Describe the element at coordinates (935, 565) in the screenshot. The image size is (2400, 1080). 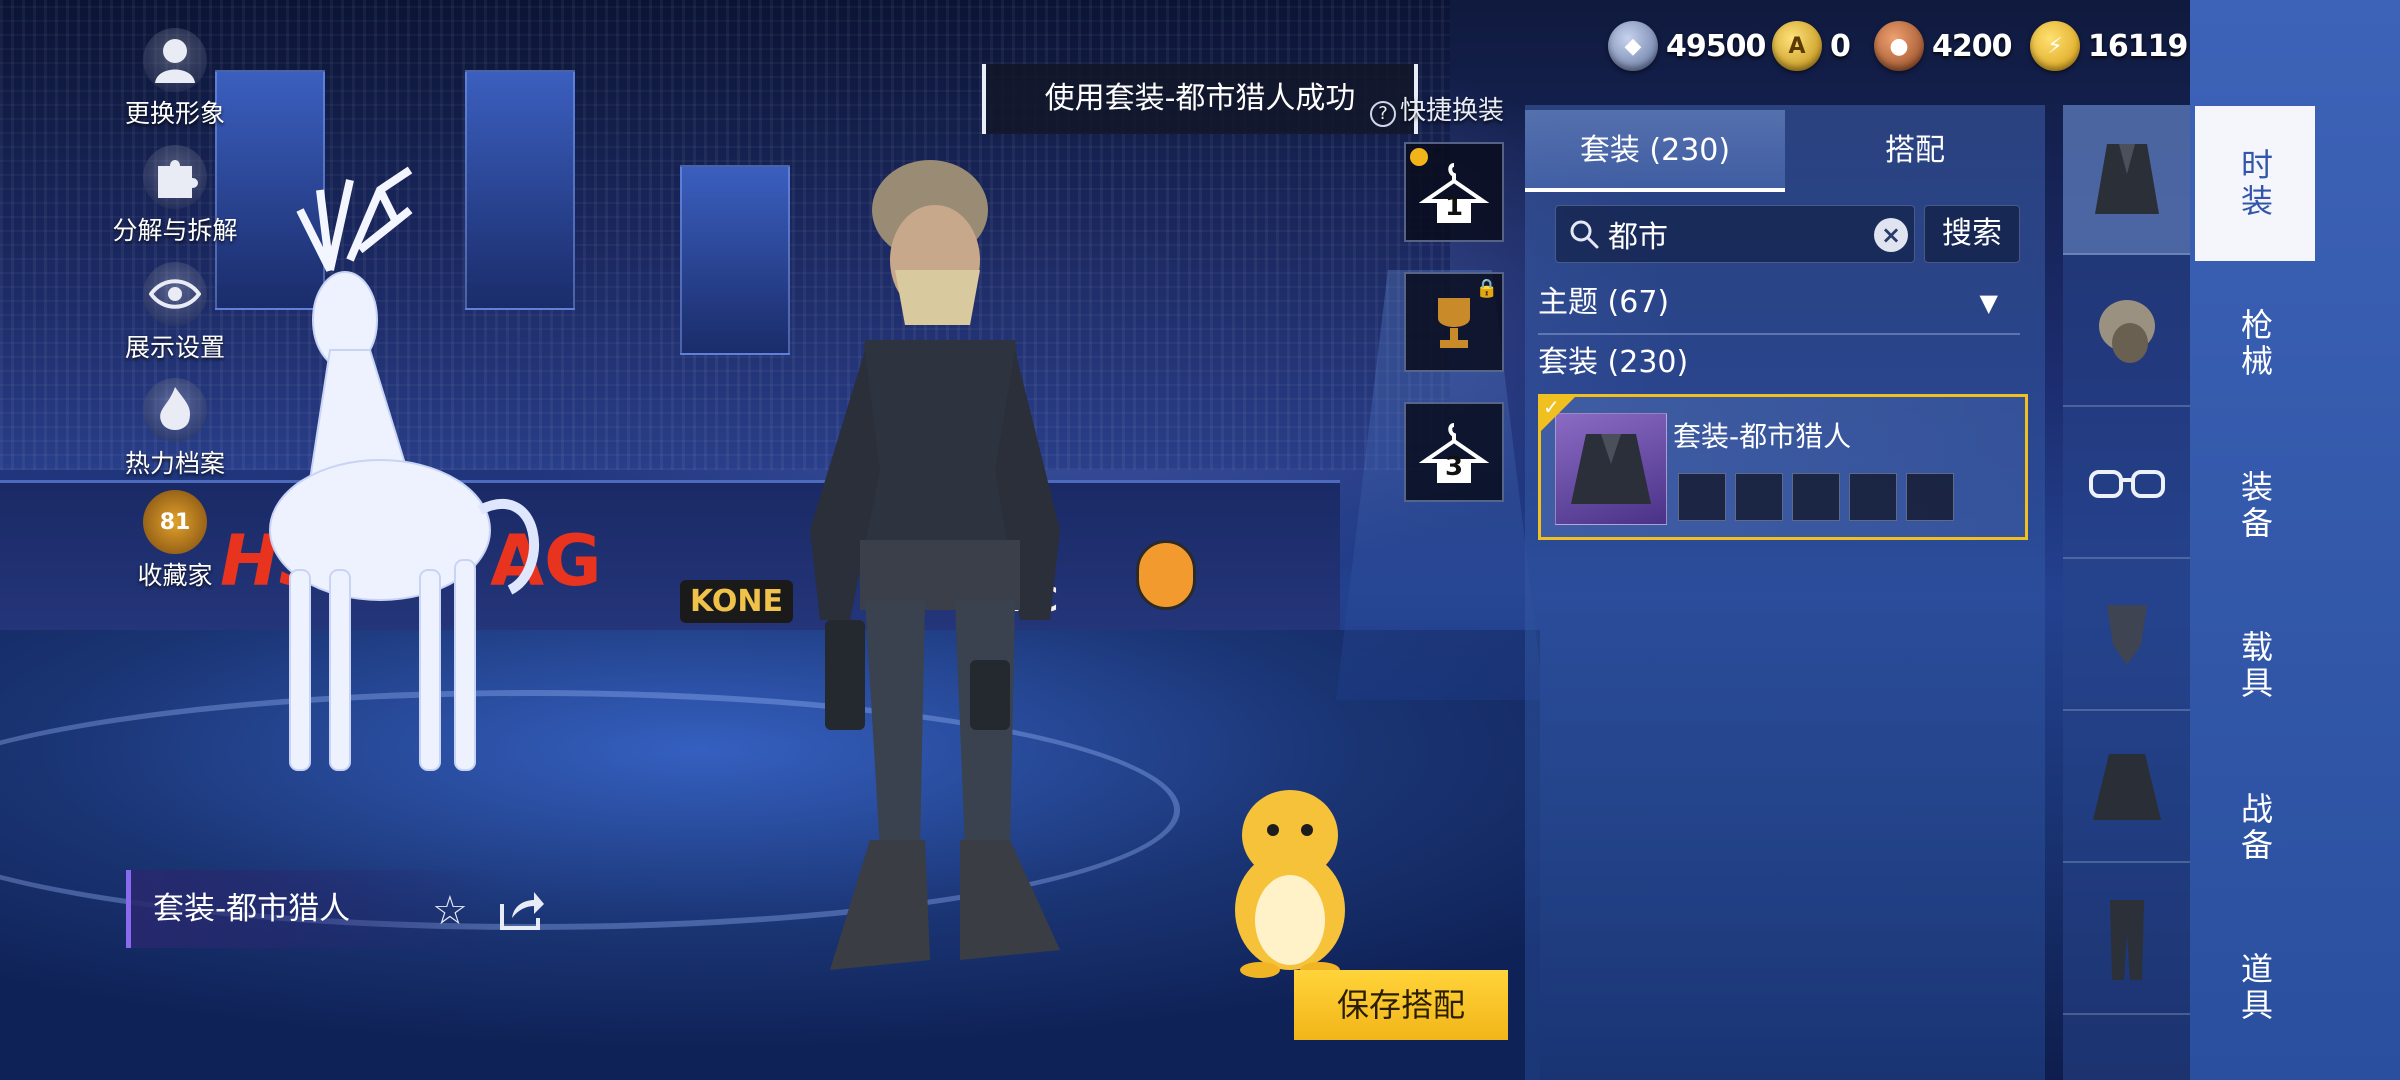
I see `player-character` at that location.